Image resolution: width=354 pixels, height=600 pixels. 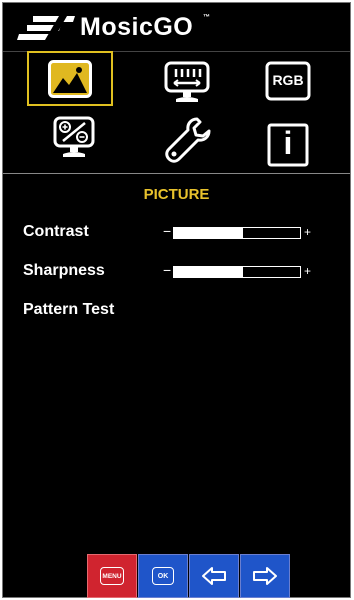 I want to click on menu-item-rgb: RGB, so click(x=288, y=81).